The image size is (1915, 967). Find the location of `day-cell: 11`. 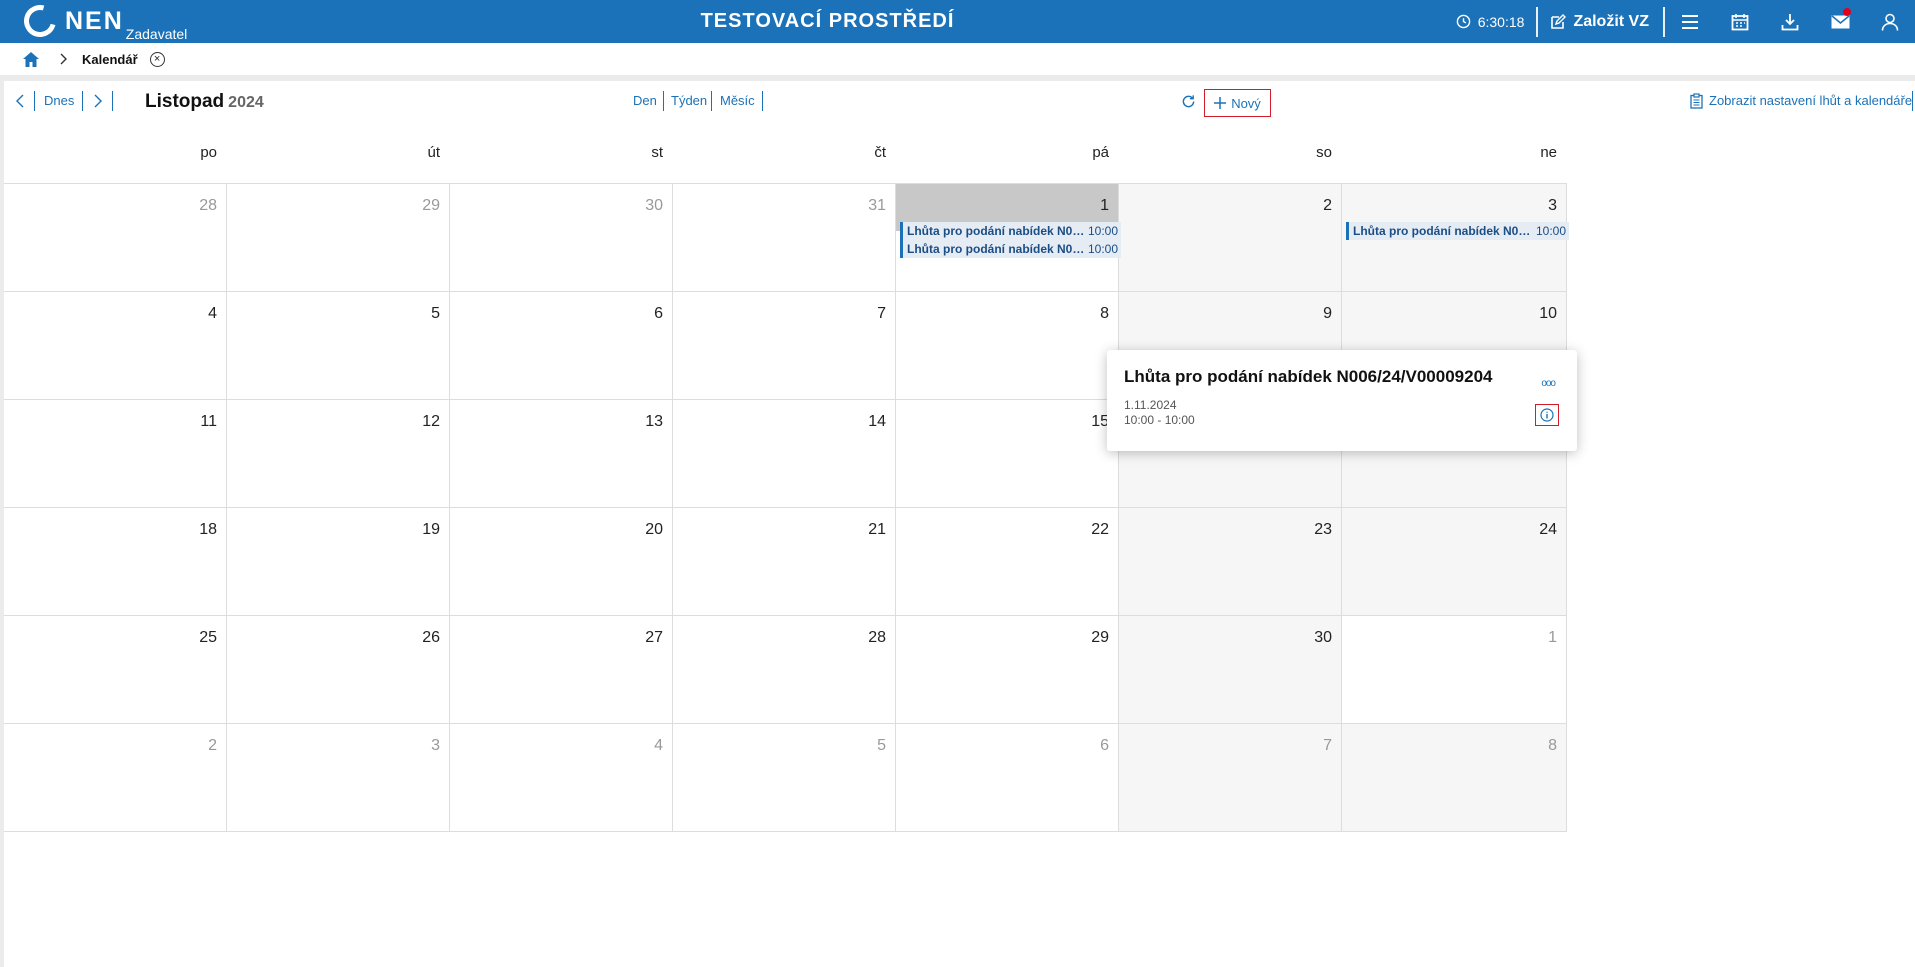

day-cell: 11 is located at coordinates (115, 454).